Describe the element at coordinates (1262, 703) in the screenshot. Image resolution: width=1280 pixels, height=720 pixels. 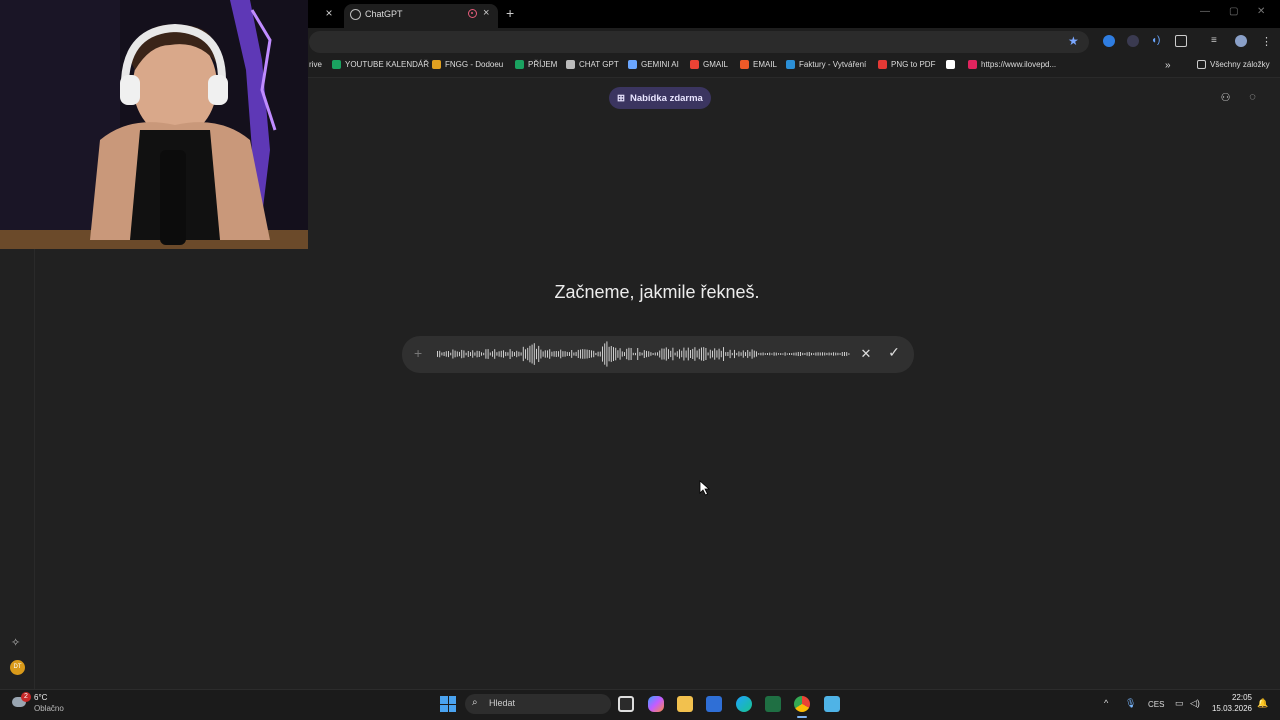
I see `notifications-icon: 🔔` at that location.